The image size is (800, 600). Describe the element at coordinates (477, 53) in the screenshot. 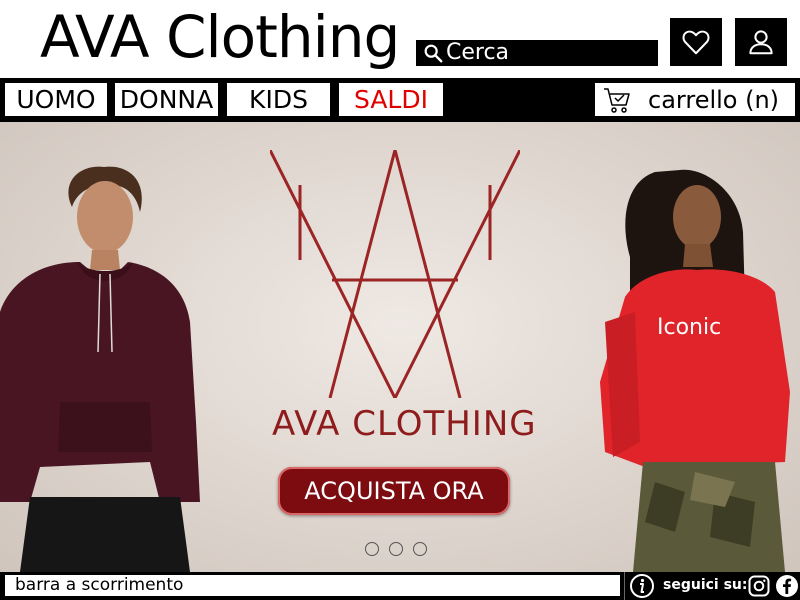

I see `search-placeholder: Cerca` at that location.